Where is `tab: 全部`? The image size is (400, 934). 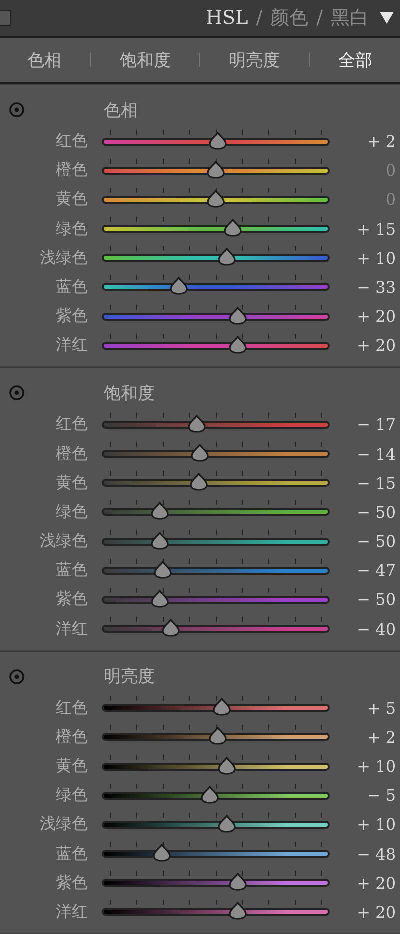
tab: 全部 is located at coordinates (355, 60).